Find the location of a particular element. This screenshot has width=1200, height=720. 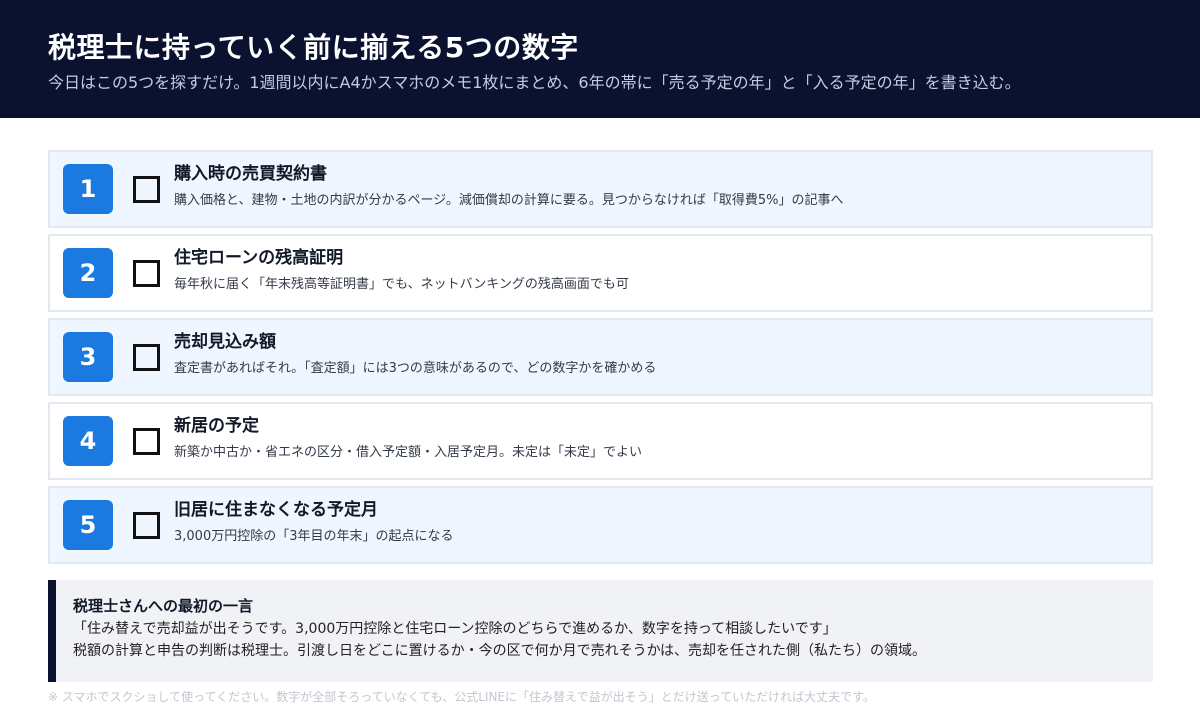

item-description: 査定書があればそれ。「査定額」には3つの意味があるので、どの数字かを確かめる is located at coordinates (415, 368).